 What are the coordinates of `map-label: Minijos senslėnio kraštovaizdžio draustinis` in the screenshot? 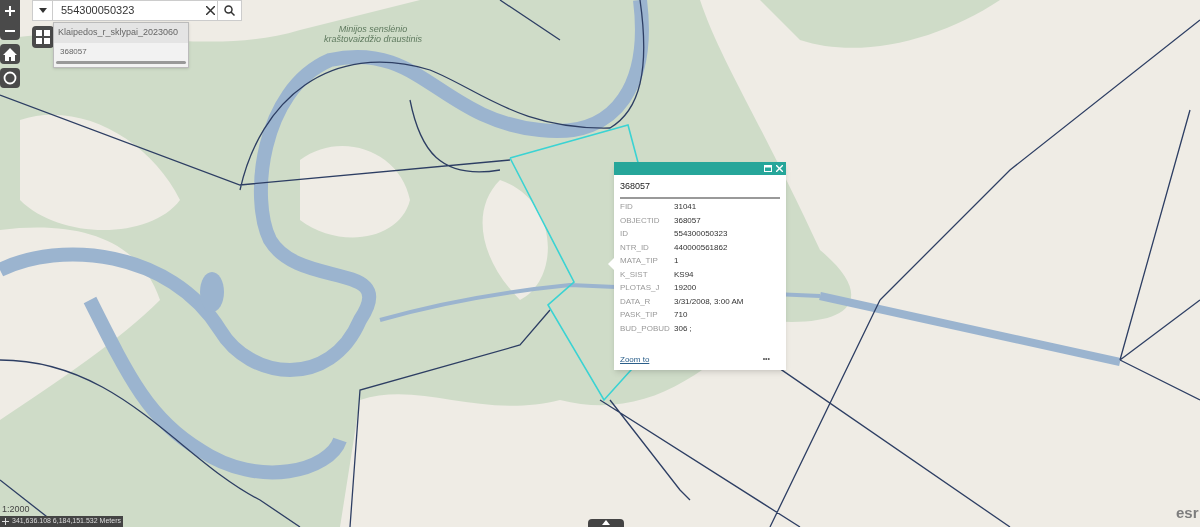 It's located at (372, 34).